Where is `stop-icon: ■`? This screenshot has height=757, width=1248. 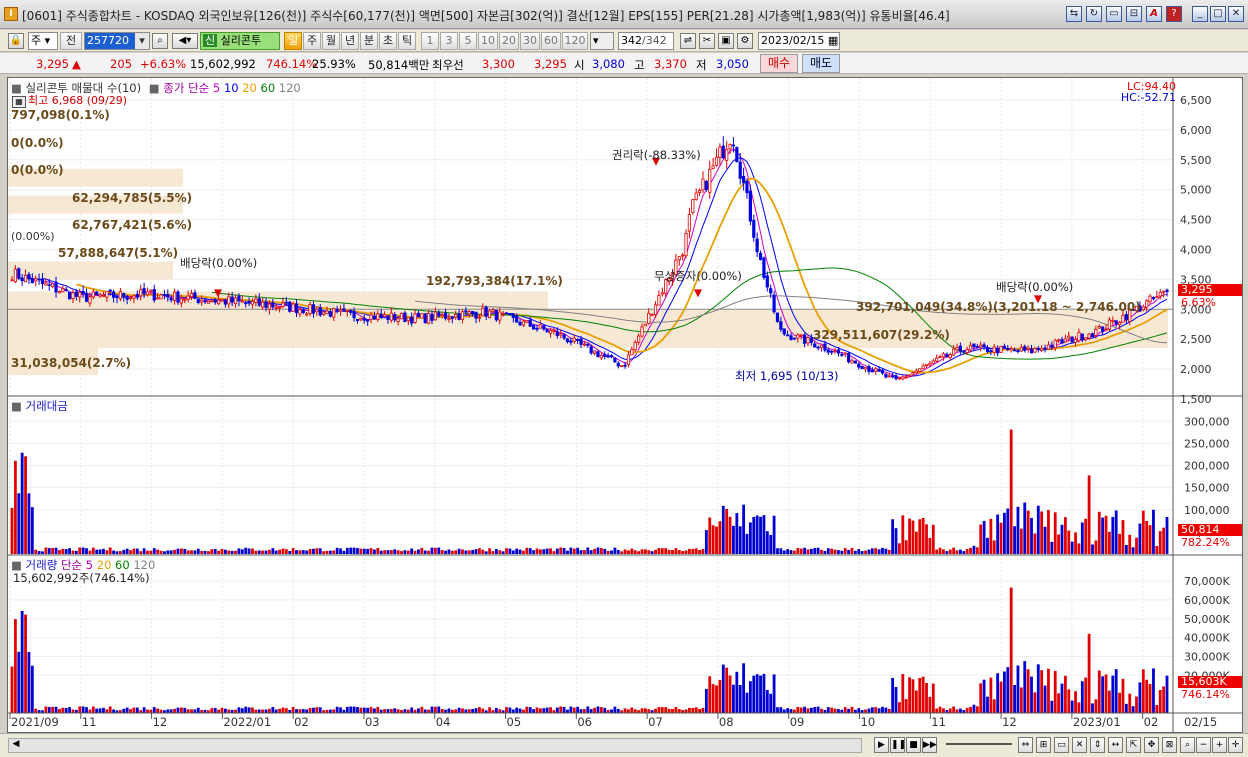
stop-icon: ■ is located at coordinates (913, 745).